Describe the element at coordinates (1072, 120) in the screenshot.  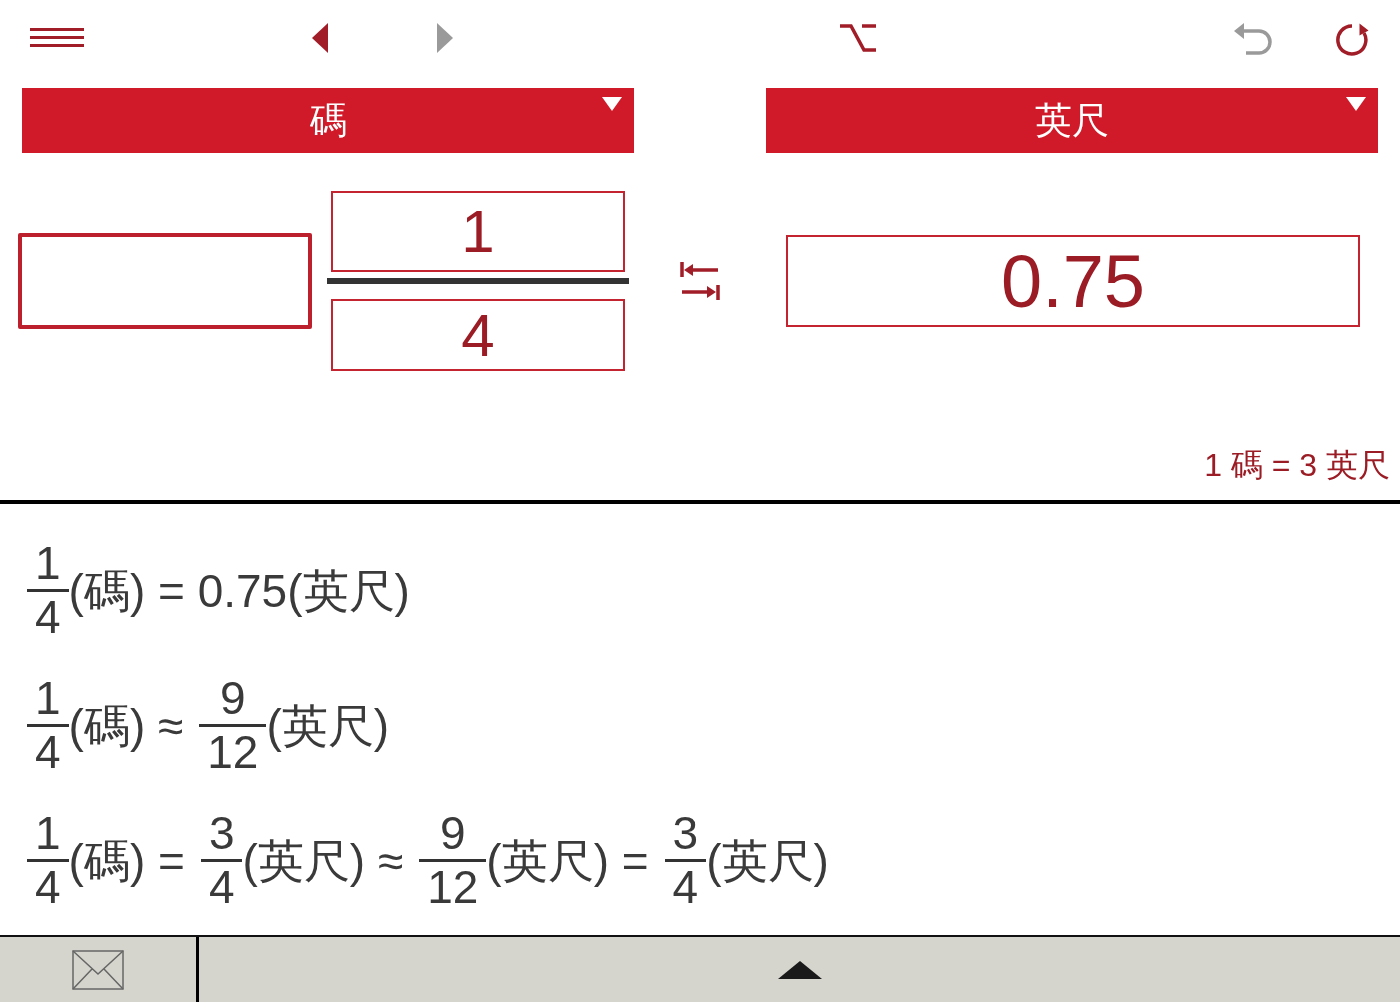
I see `unit-dropdown: 英尺` at that location.